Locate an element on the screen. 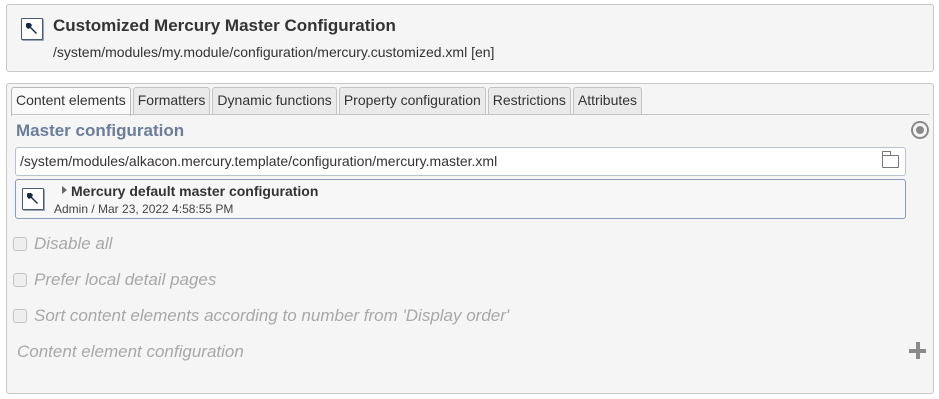 This screenshot has width=939, height=399. resource-meta: Admin / Mar 23, 2022 4:58:55 PM is located at coordinates (144, 209).